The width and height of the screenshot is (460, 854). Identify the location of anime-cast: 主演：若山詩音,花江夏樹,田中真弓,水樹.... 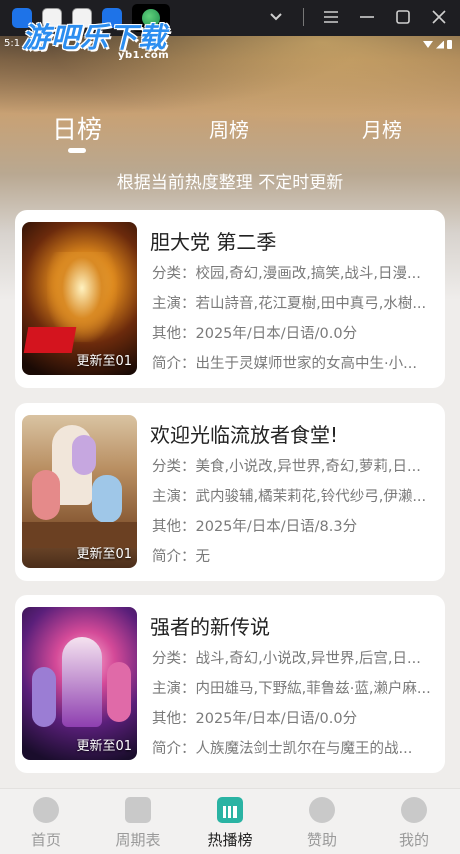
(289, 304).